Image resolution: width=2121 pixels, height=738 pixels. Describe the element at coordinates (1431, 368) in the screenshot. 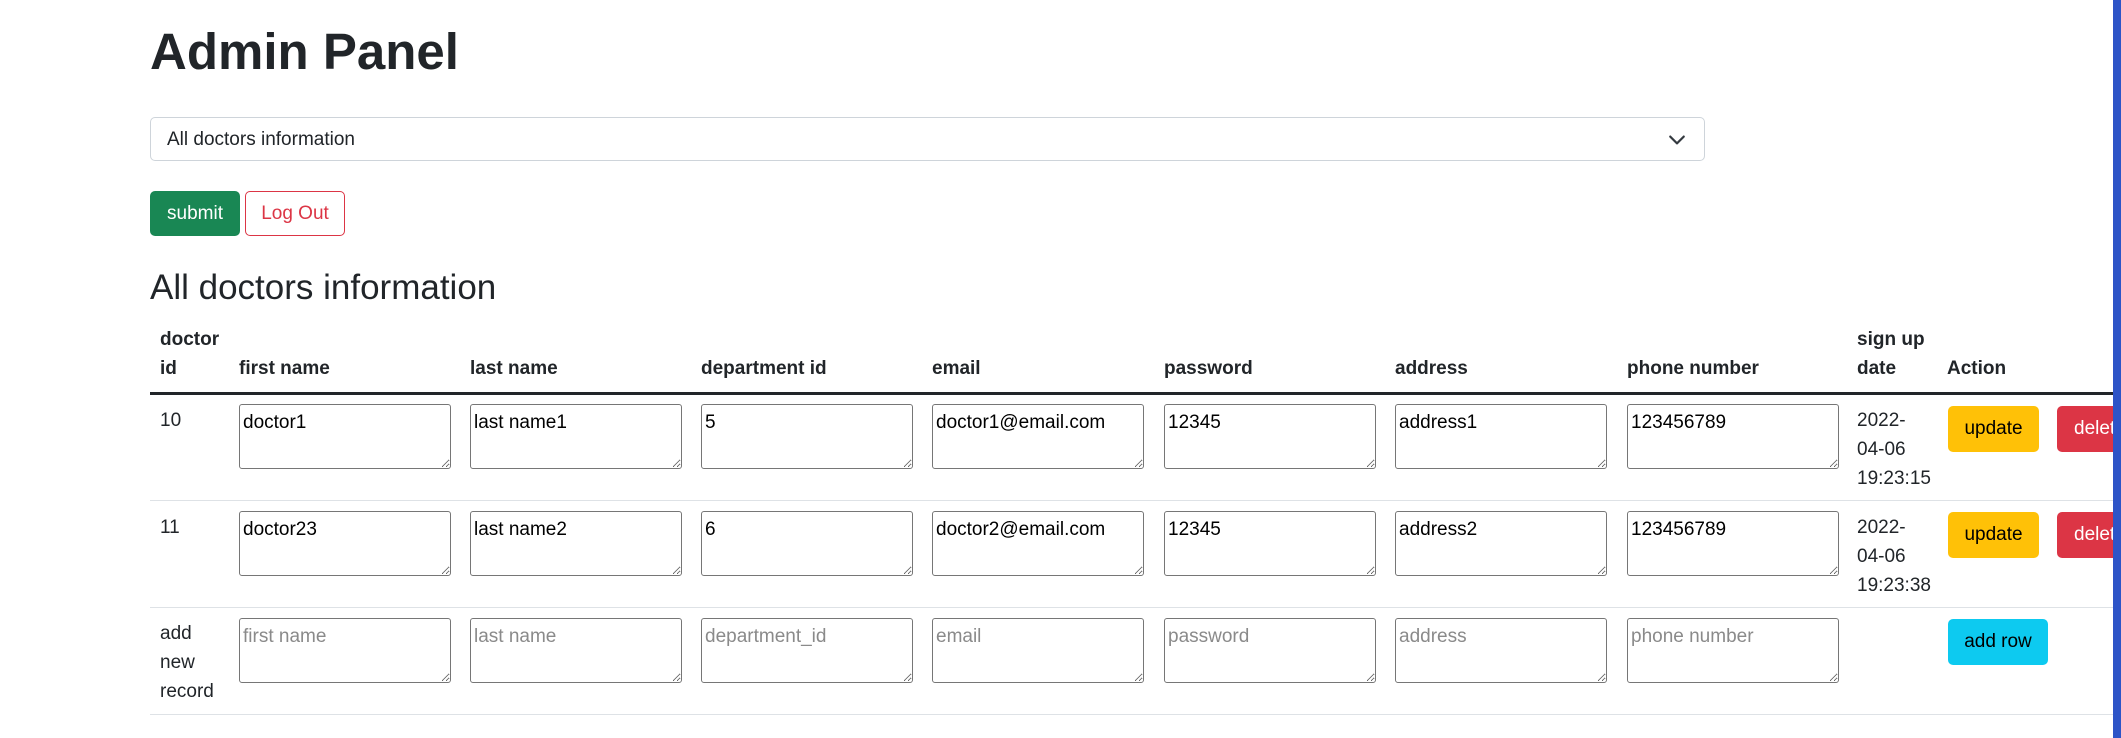

I see `column-header-address: address` at that location.